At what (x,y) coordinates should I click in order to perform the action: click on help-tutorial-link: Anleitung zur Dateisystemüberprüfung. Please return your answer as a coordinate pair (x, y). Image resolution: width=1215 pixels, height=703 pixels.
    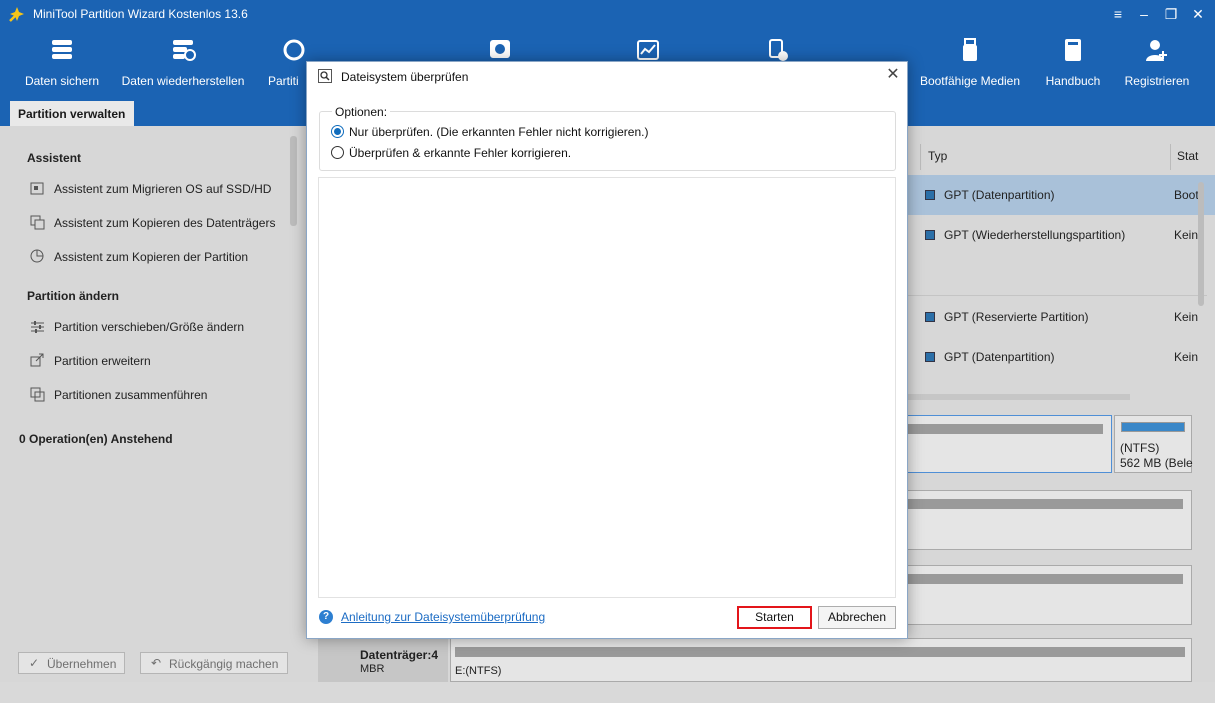
    Looking at the image, I should click on (443, 617).